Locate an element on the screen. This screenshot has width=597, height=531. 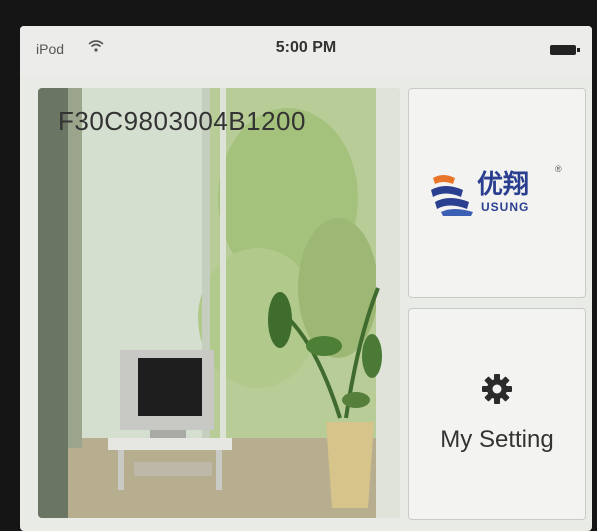
my-setting-button: My Setting is located at coordinates (497, 414).